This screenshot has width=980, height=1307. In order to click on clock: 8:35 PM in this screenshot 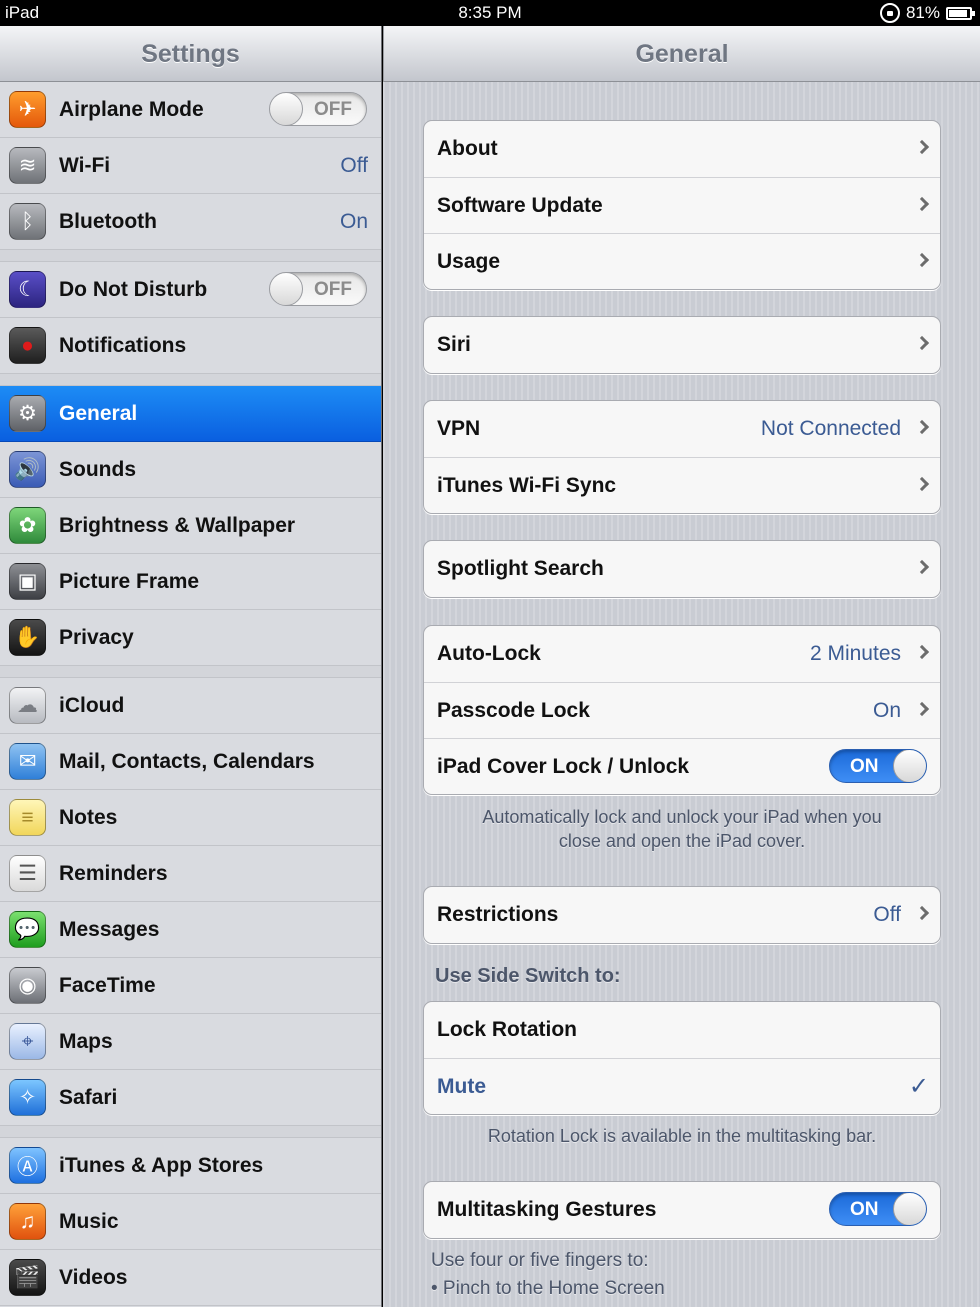, I will do `click(490, 12)`.